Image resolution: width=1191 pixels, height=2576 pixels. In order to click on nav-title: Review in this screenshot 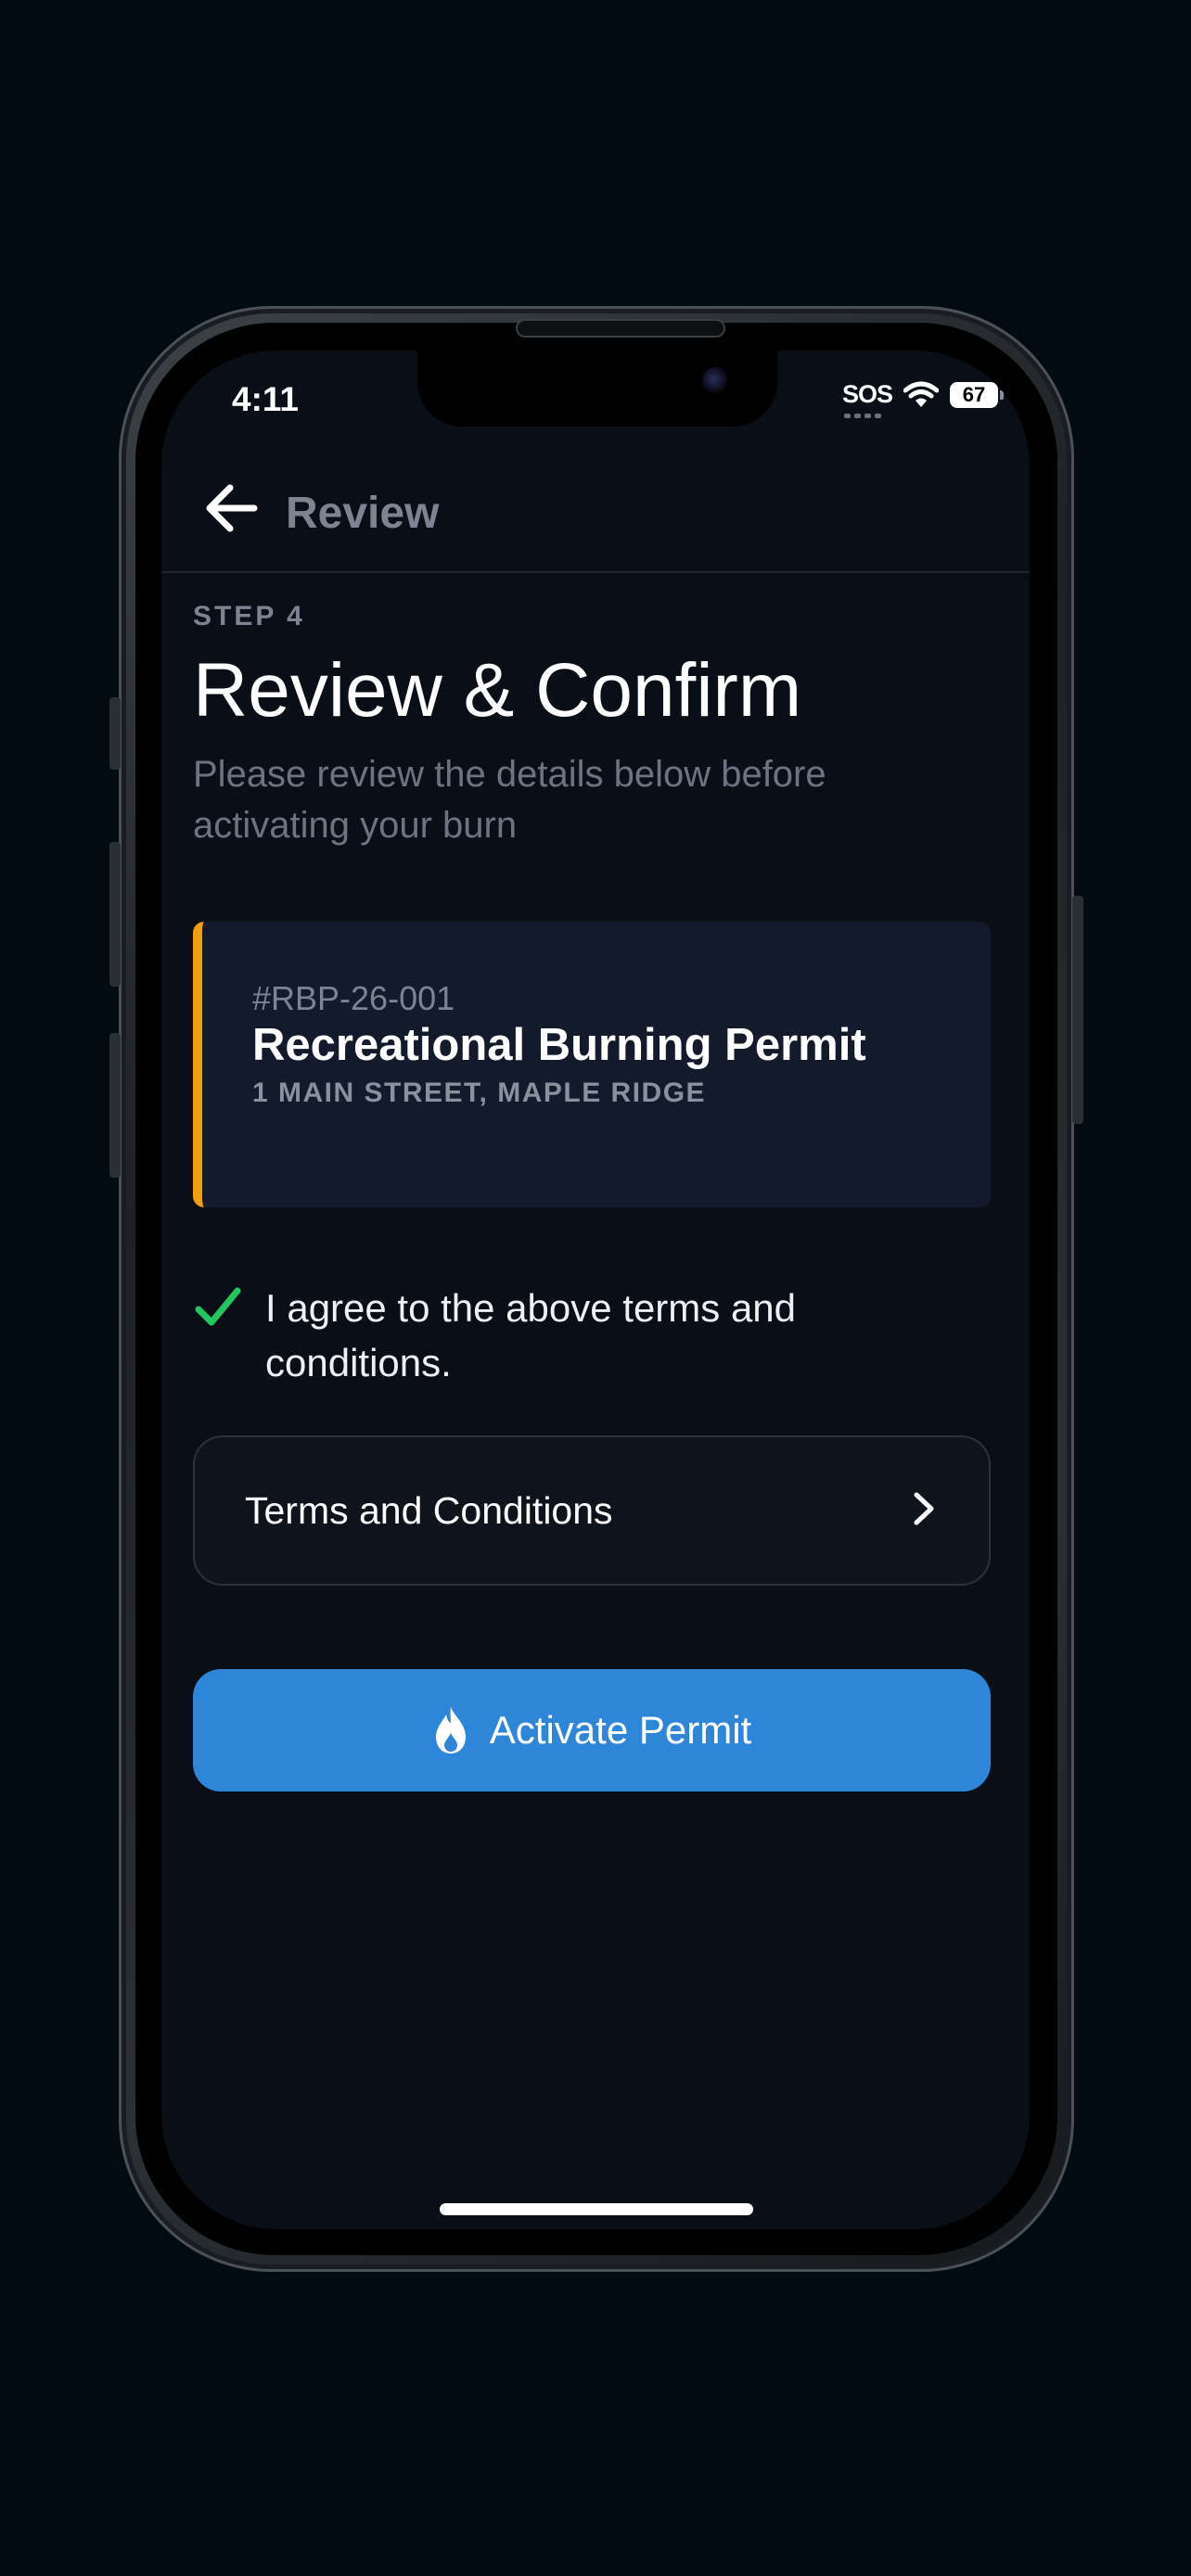, I will do `click(363, 513)`.